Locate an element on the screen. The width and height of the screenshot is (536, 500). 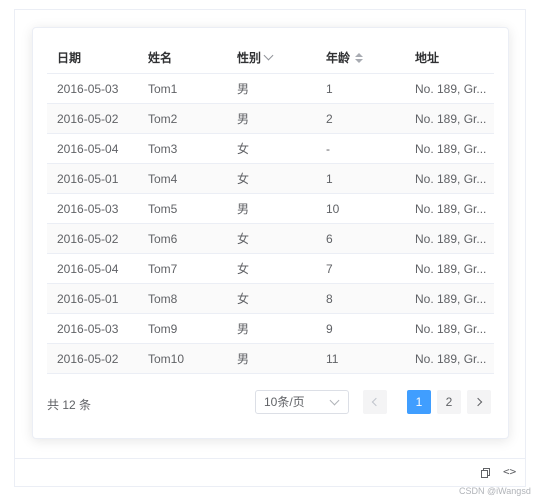
header-age: 年龄 is located at coordinates (360, 57).